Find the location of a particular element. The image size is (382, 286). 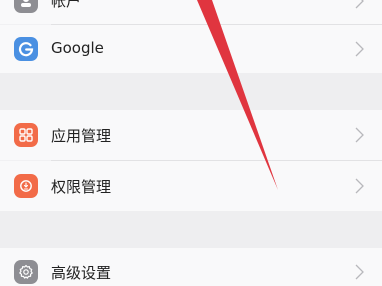

google-icon is located at coordinates (26, 49).